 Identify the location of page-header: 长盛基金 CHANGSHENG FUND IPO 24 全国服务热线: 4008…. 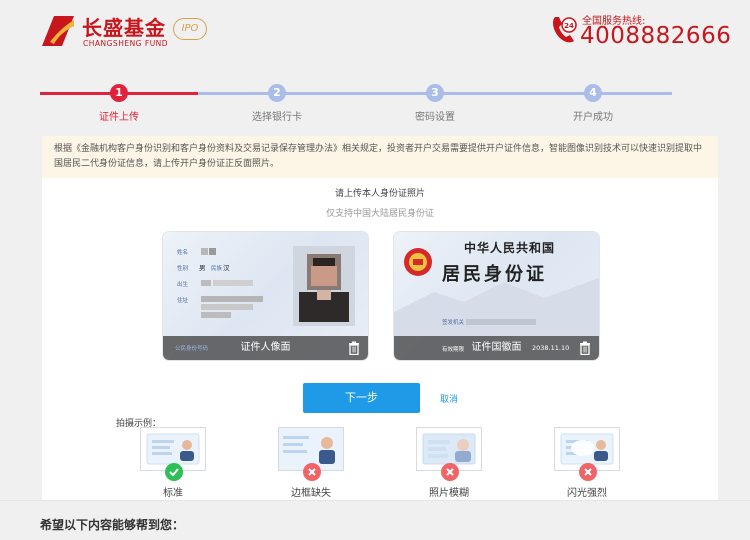
(375, 32).